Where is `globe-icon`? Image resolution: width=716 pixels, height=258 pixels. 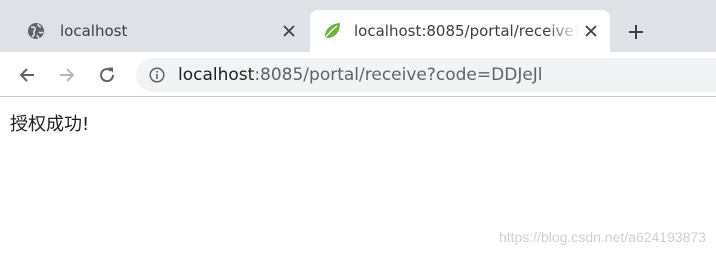 globe-icon is located at coordinates (36, 31).